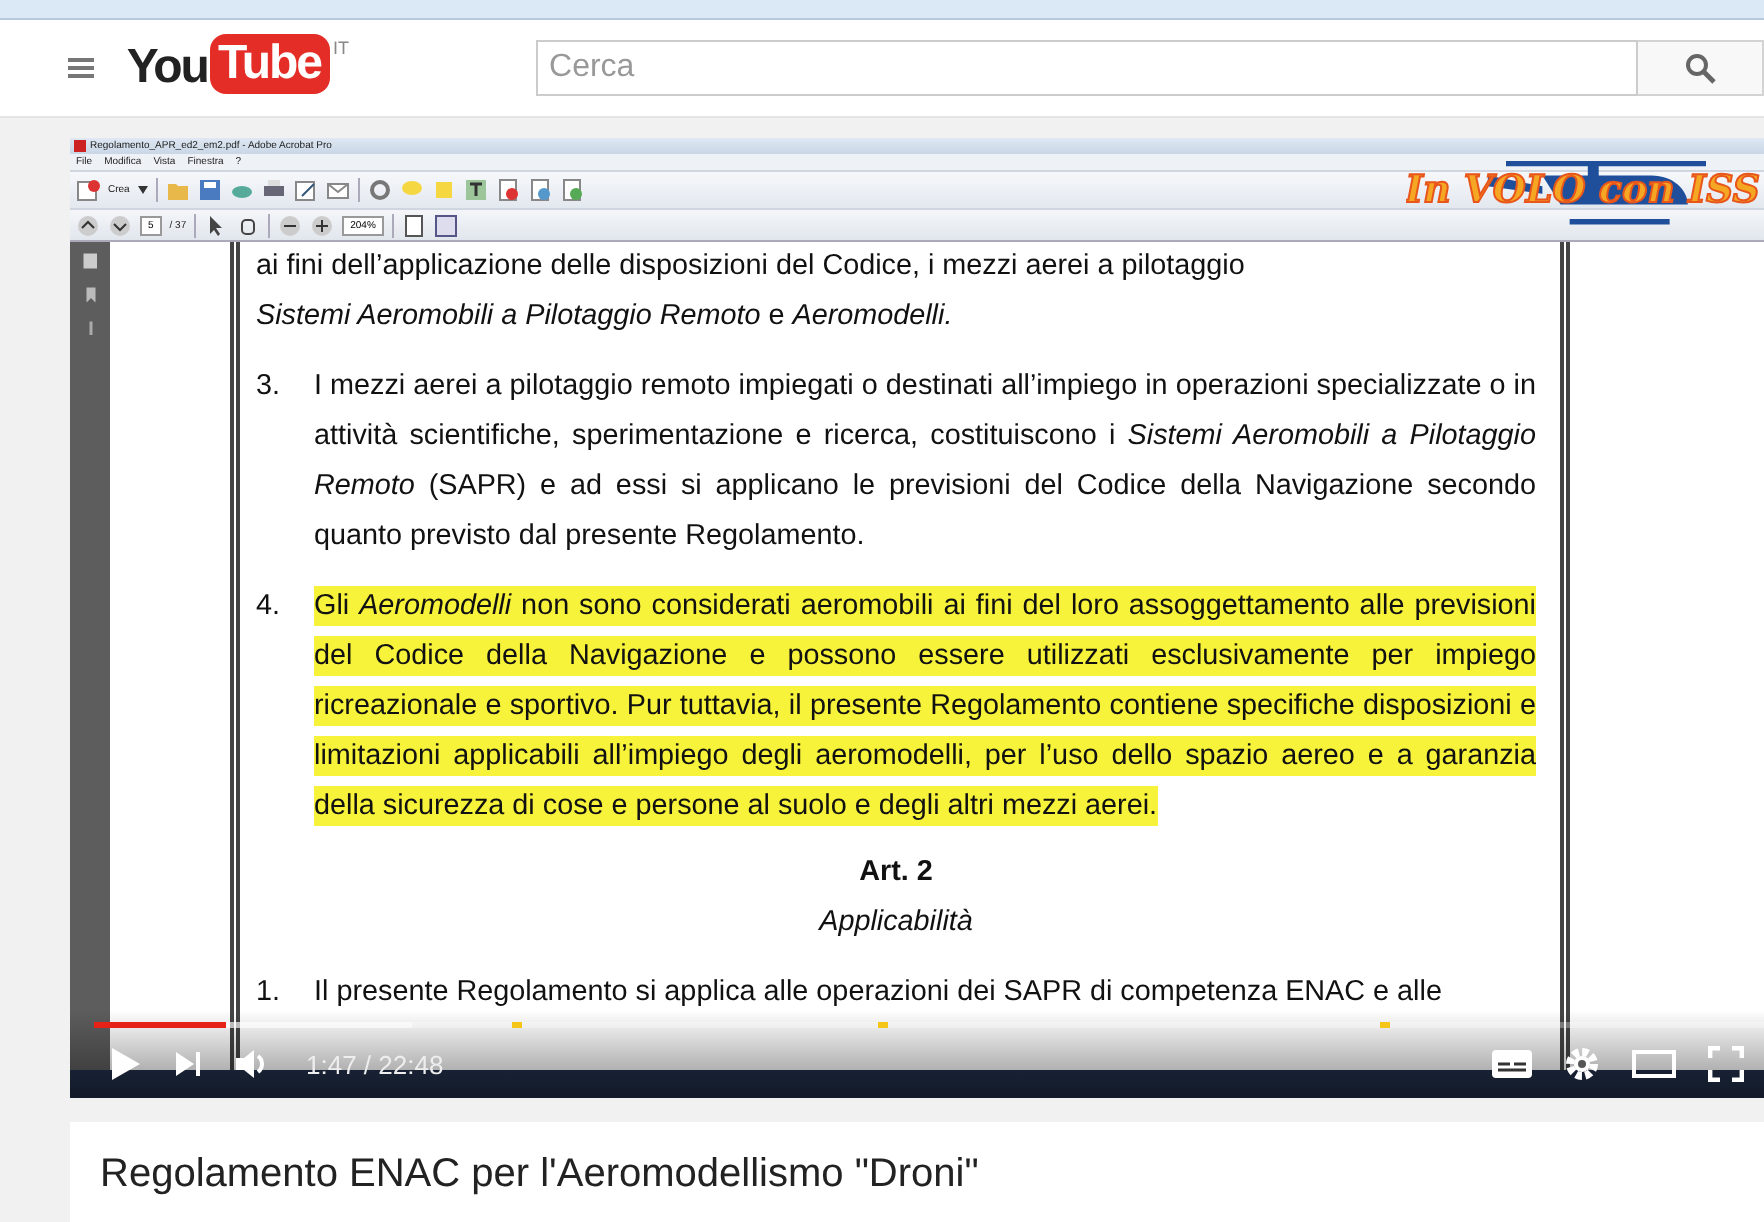  What do you see at coordinates (1512, 1064) in the screenshot?
I see `subtitles-icon` at bounding box center [1512, 1064].